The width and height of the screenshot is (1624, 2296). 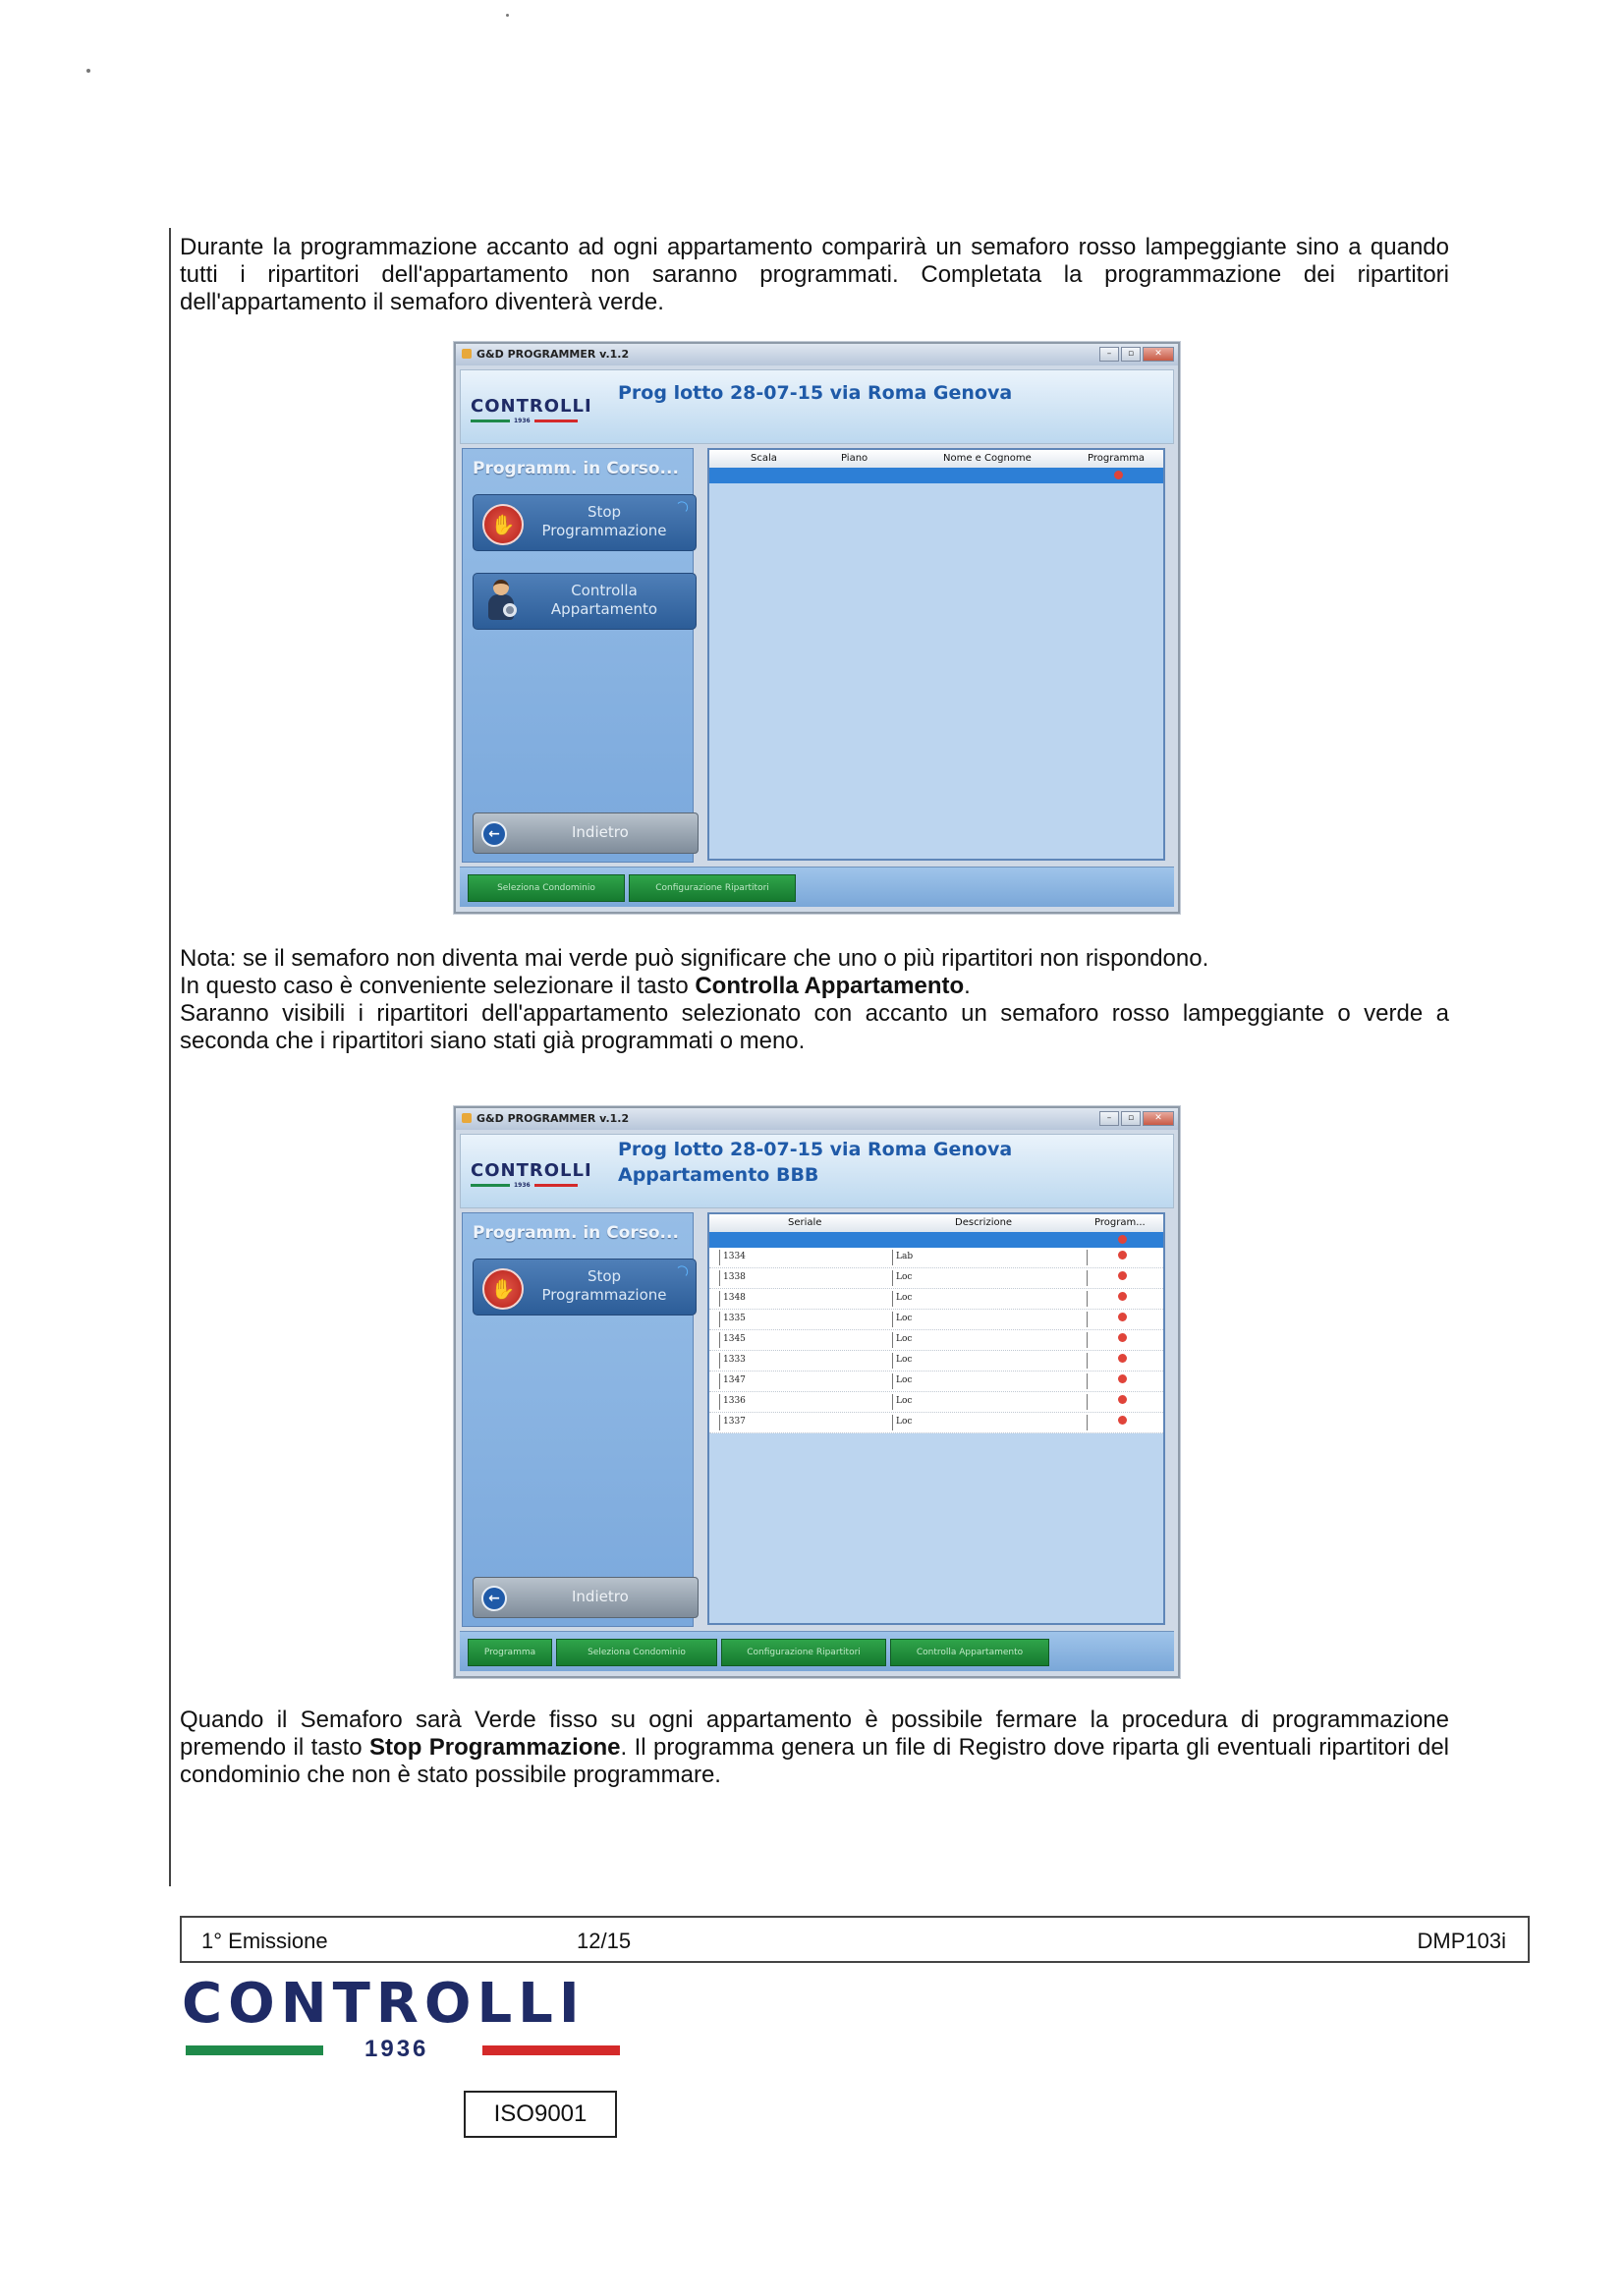 What do you see at coordinates (170, 1057) in the screenshot?
I see `margin-rule` at bounding box center [170, 1057].